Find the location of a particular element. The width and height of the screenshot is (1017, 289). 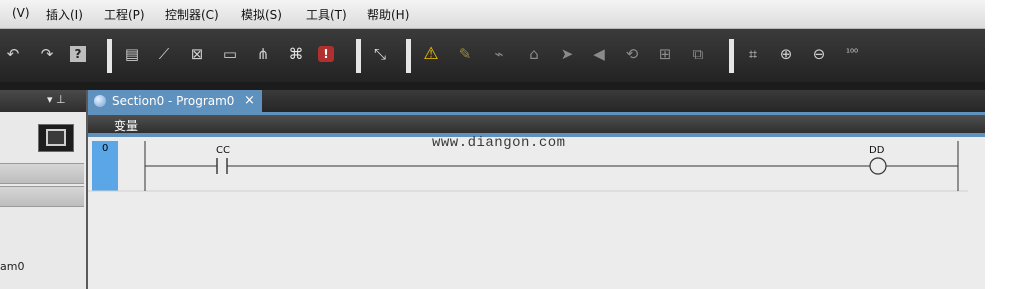

coil-variable-label: DD is located at coordinates (876, 150).